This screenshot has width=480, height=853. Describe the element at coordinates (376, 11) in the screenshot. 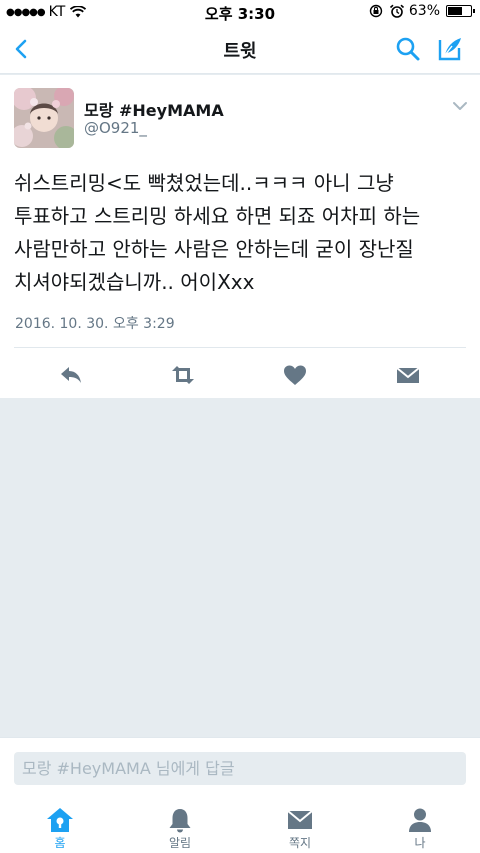

I see `orientation-lock-icon` at that location.